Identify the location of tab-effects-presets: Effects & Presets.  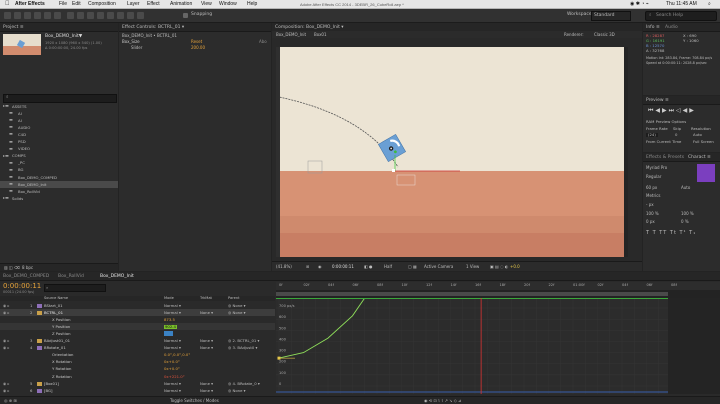
(665, 157).